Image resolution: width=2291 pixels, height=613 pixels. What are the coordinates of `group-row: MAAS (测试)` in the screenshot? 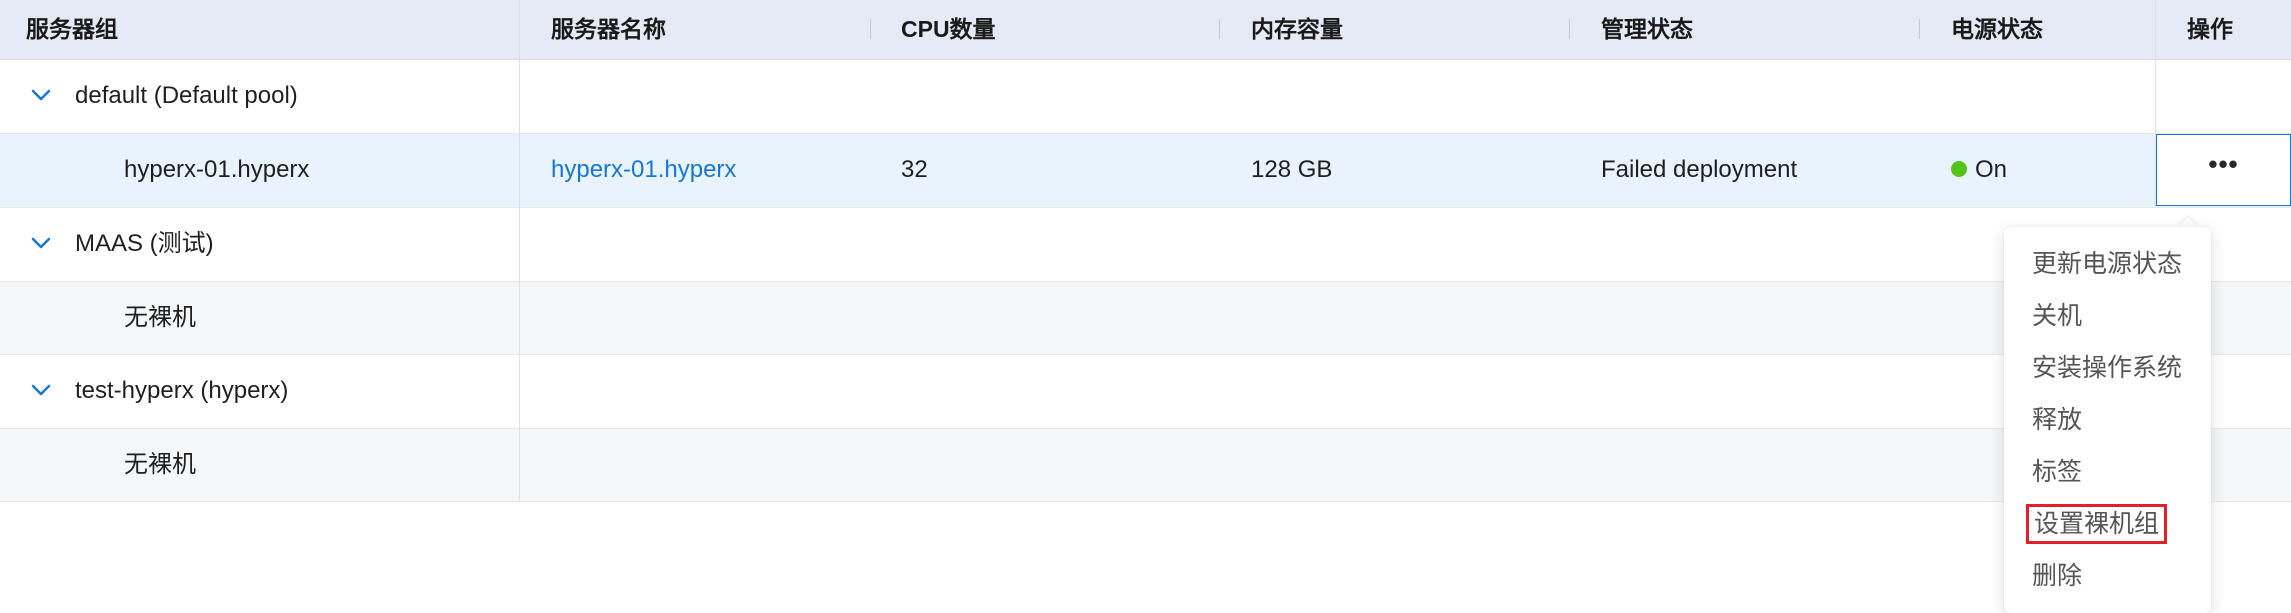 It's located at (1145, 245).